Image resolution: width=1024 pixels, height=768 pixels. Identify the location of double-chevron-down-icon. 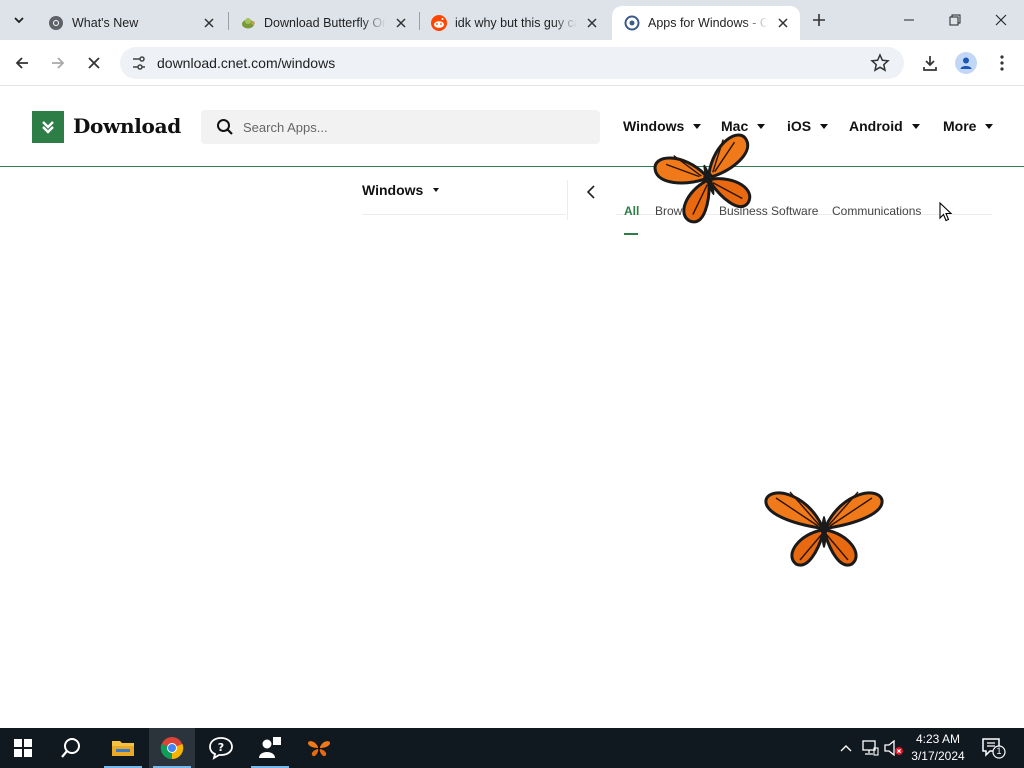
(48, 127).